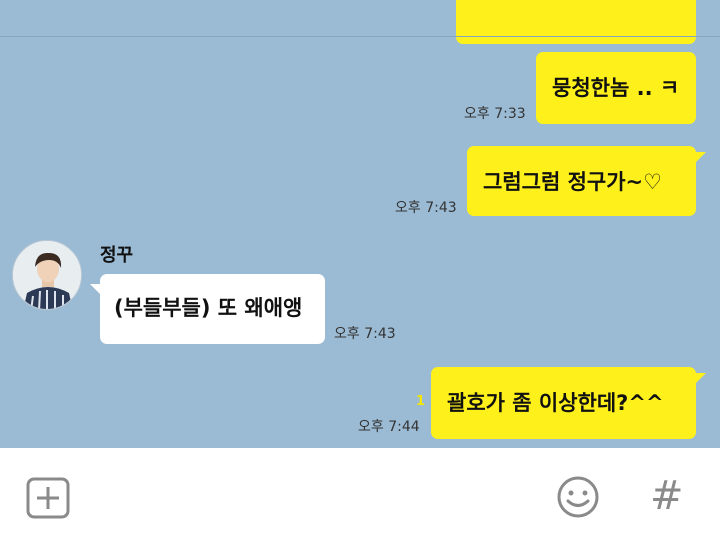  I want to click on hashtag-search-button: #, so click(667, 496).